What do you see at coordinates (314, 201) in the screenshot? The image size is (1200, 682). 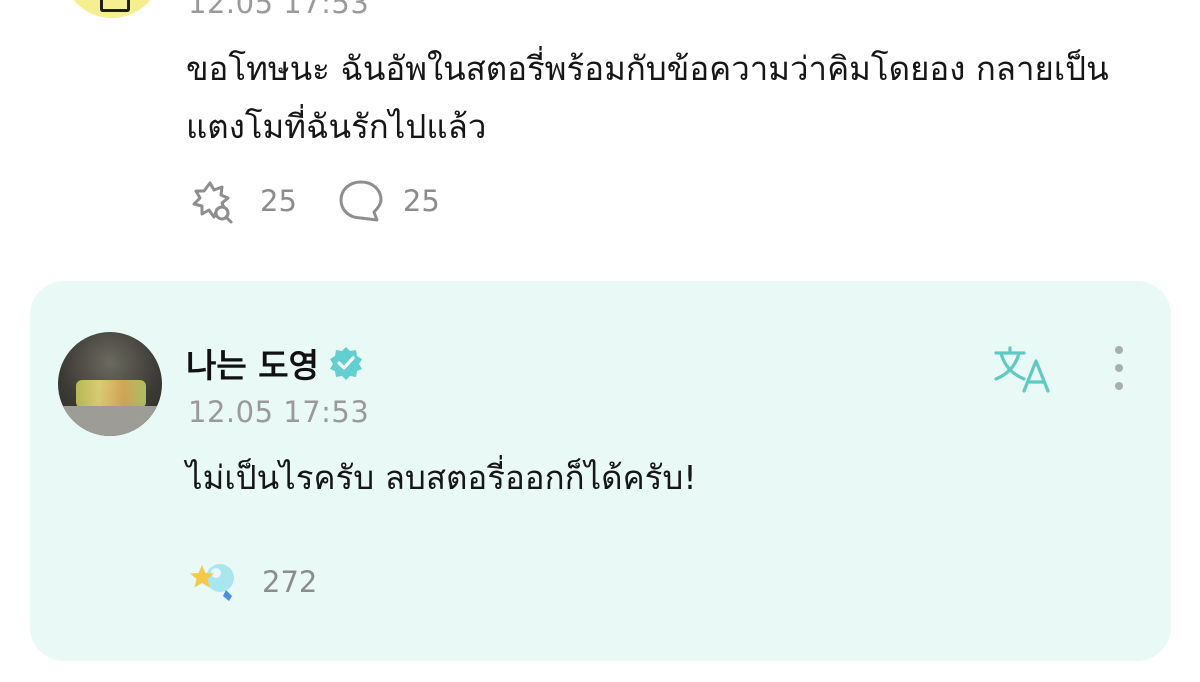 I see `comment-actions: 25 25` at bounding box center [314, 201].